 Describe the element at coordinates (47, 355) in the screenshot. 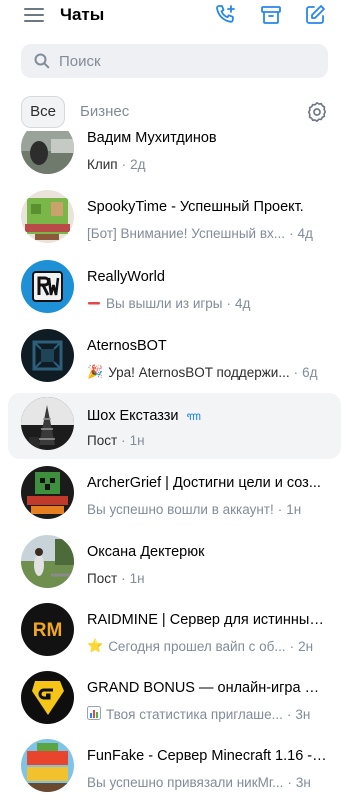

I see `avatar-aternos-logo` at that location.